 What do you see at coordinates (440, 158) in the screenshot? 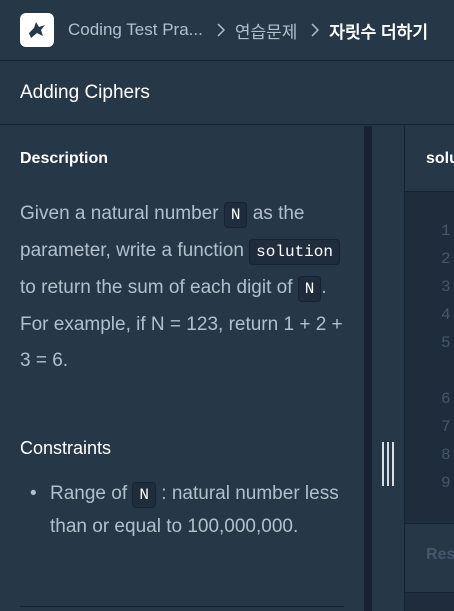
I see `editor-filename: solution.py` at bounding box center [440, 158].